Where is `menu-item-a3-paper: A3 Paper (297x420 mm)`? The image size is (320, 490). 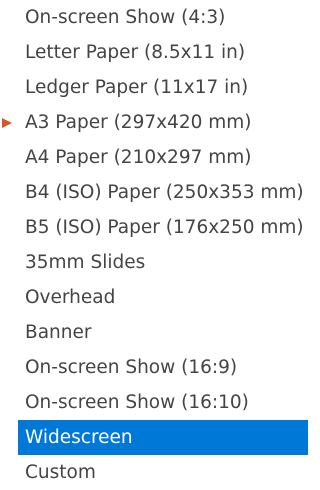
menu-item-a3-paper: A3 Paper (297x420 mm) is located at coordinates (163, 122).